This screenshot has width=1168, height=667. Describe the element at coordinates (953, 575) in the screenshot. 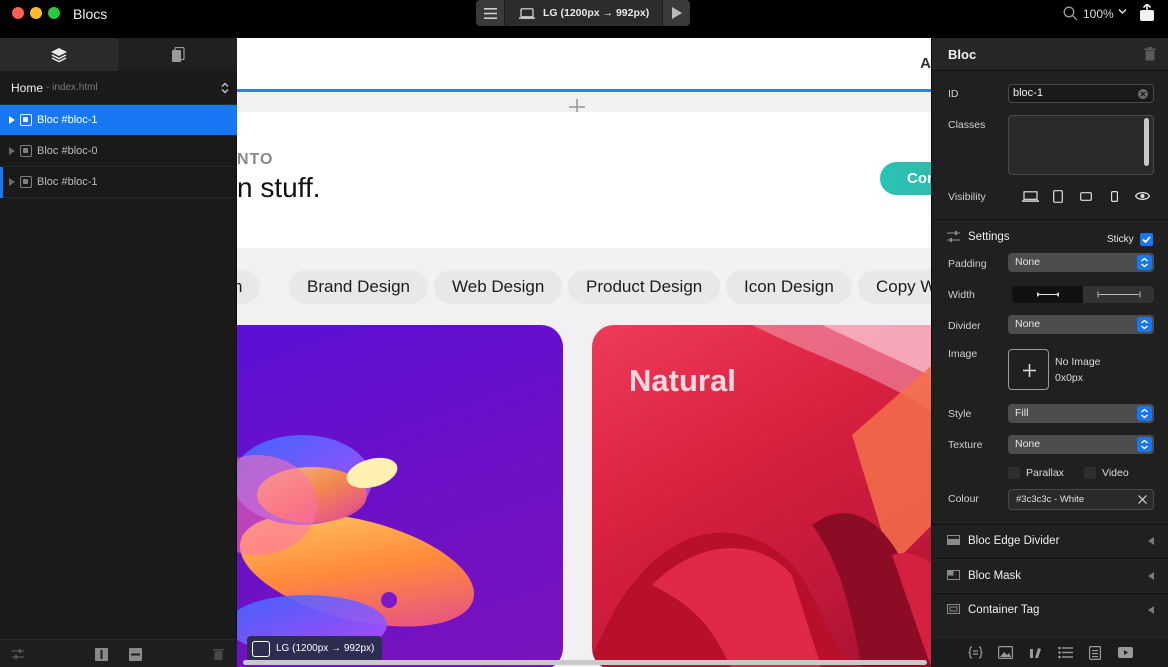

I see `mask-icon` at that location.